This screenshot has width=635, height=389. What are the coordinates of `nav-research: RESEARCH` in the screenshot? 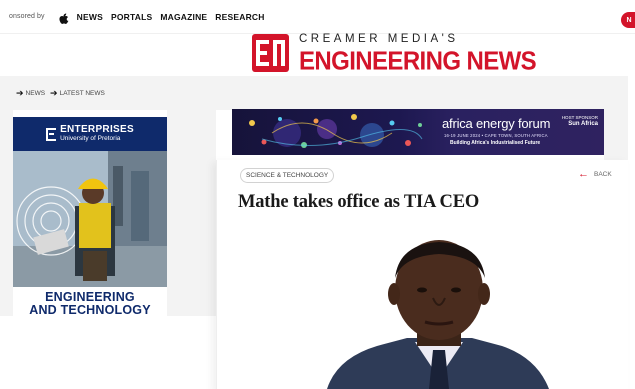 It's located at (239, 17).